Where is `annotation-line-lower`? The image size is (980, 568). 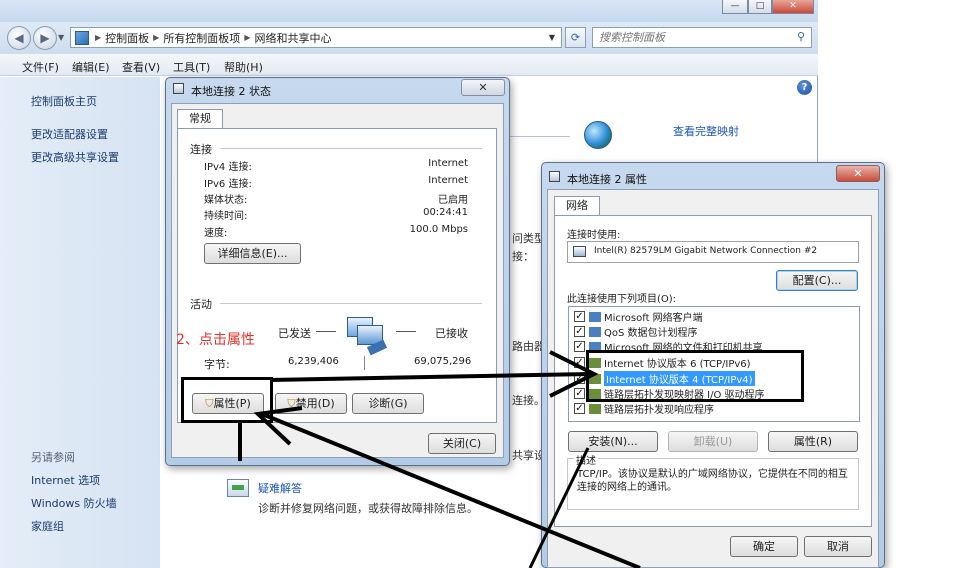
annotation-line-lower is located at coordinates (559, 507).